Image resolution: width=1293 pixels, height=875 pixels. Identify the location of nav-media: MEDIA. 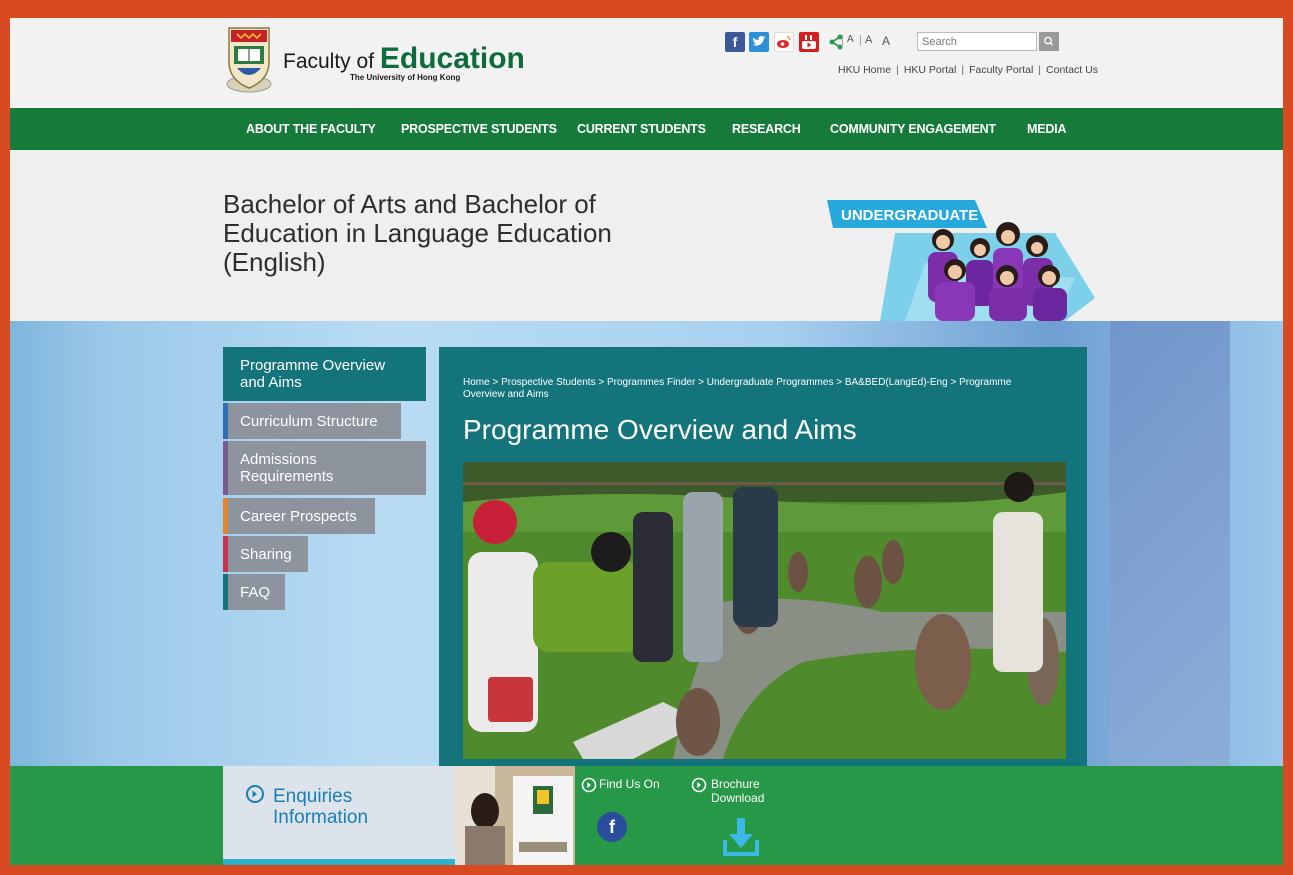
(1046, 129).